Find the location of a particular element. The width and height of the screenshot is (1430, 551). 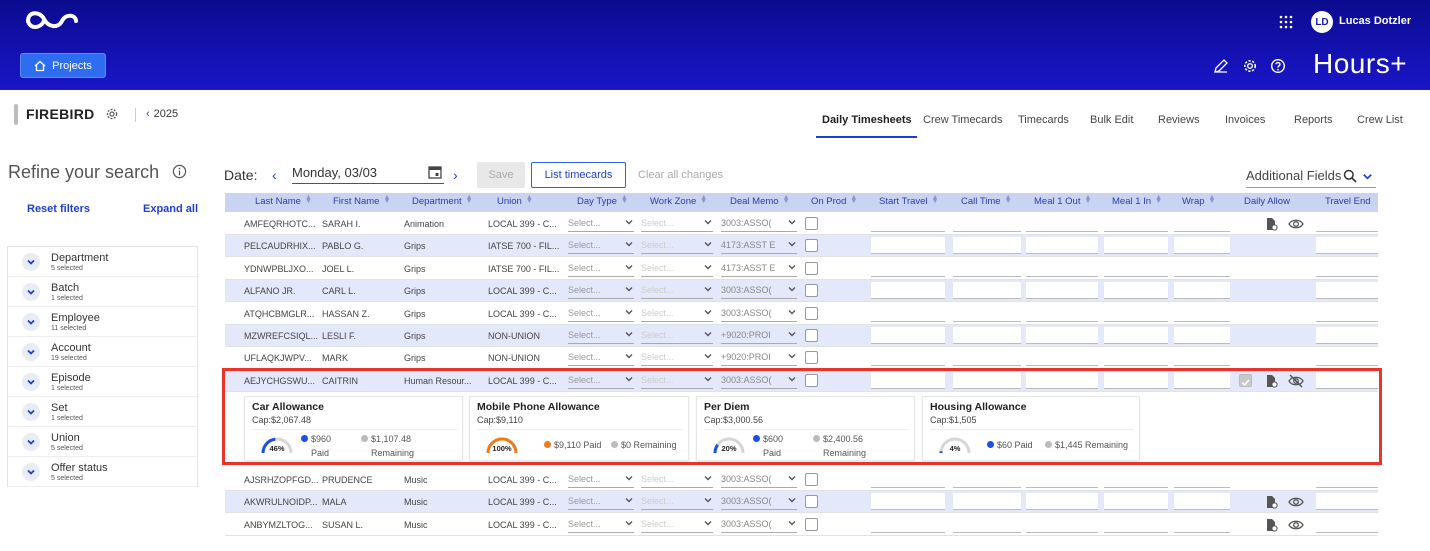

reset-filters-link: Reset filters is located at coordinates (58, 209).